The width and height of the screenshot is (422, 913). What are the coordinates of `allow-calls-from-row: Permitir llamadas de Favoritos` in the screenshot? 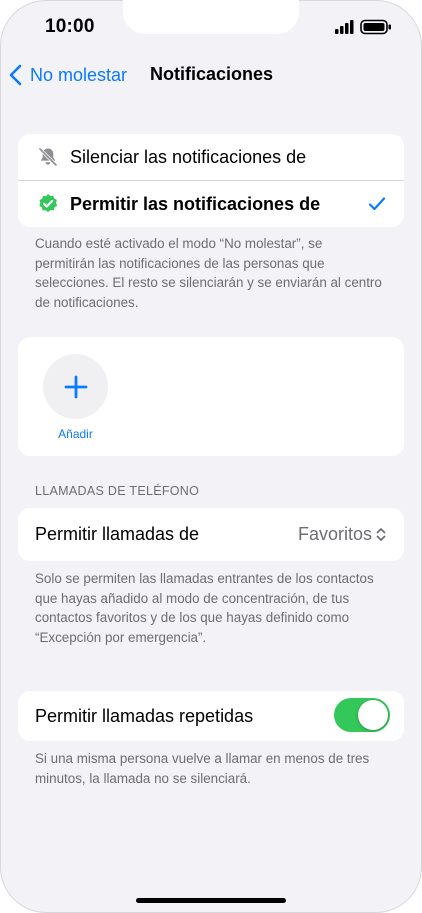 It's located at (211, 534).